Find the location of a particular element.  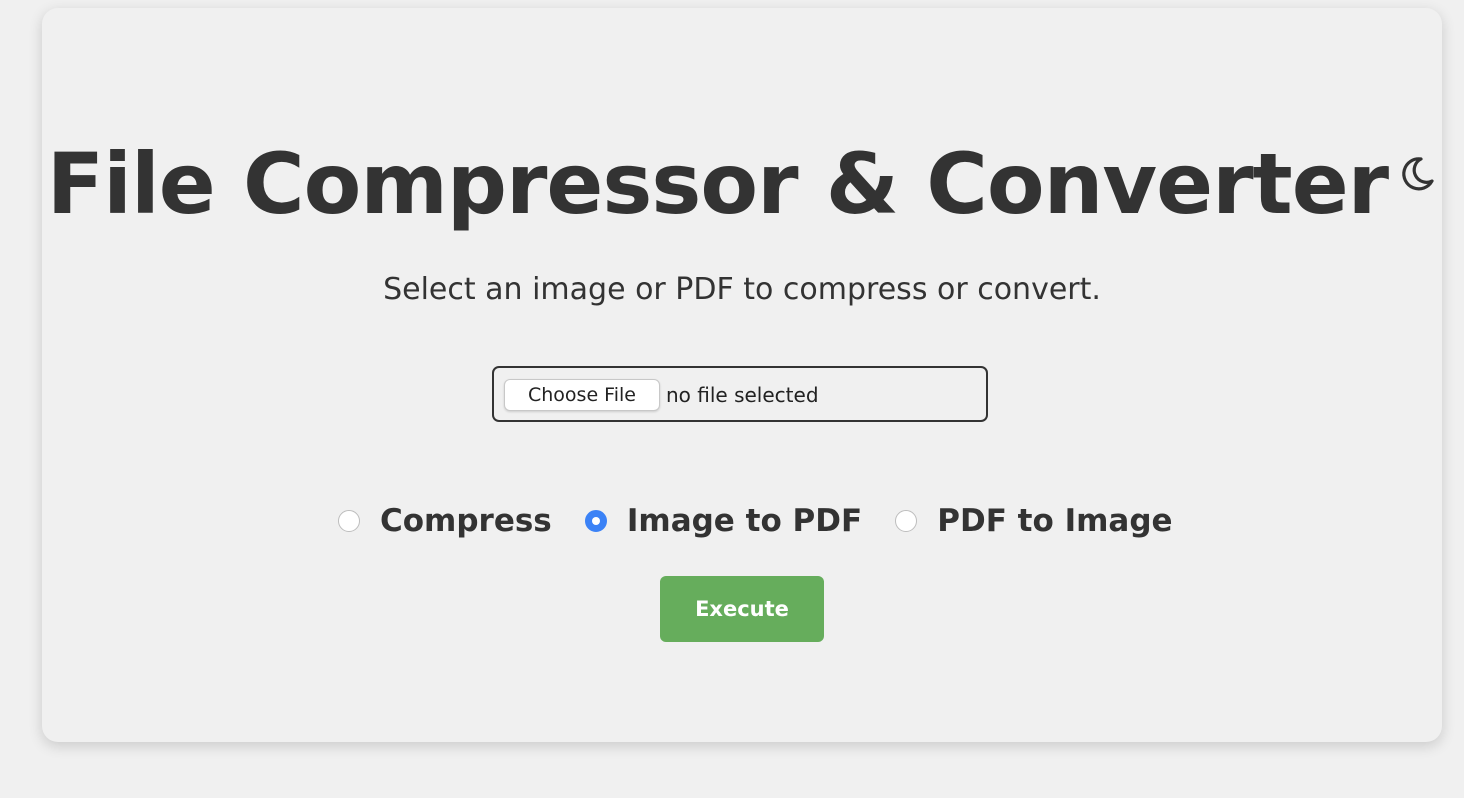

option-image-to-pdf: Image to PDF is located at coordinates (723, 521).